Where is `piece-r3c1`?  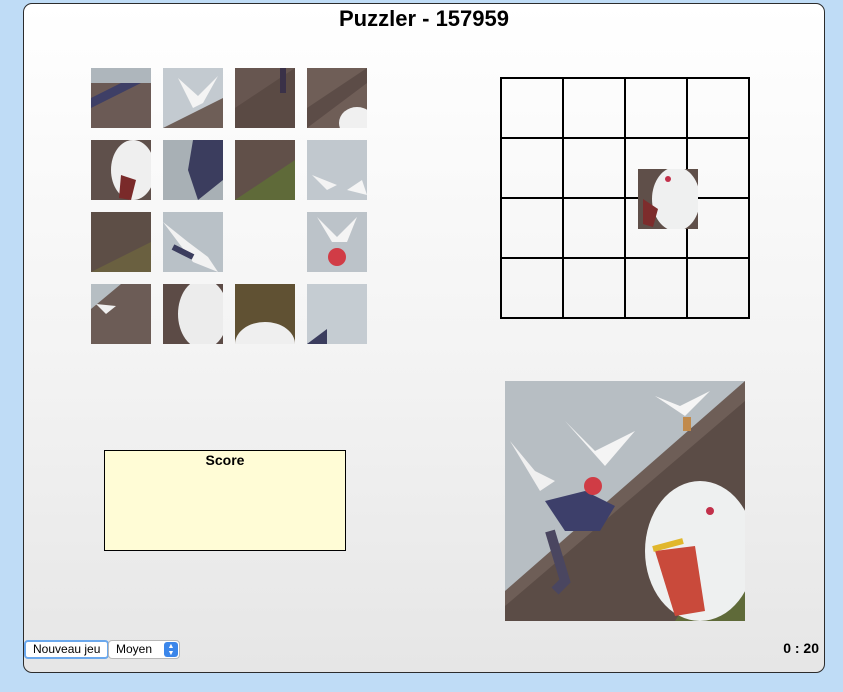 piece-r3c1 is located at coordinates (121, 242).